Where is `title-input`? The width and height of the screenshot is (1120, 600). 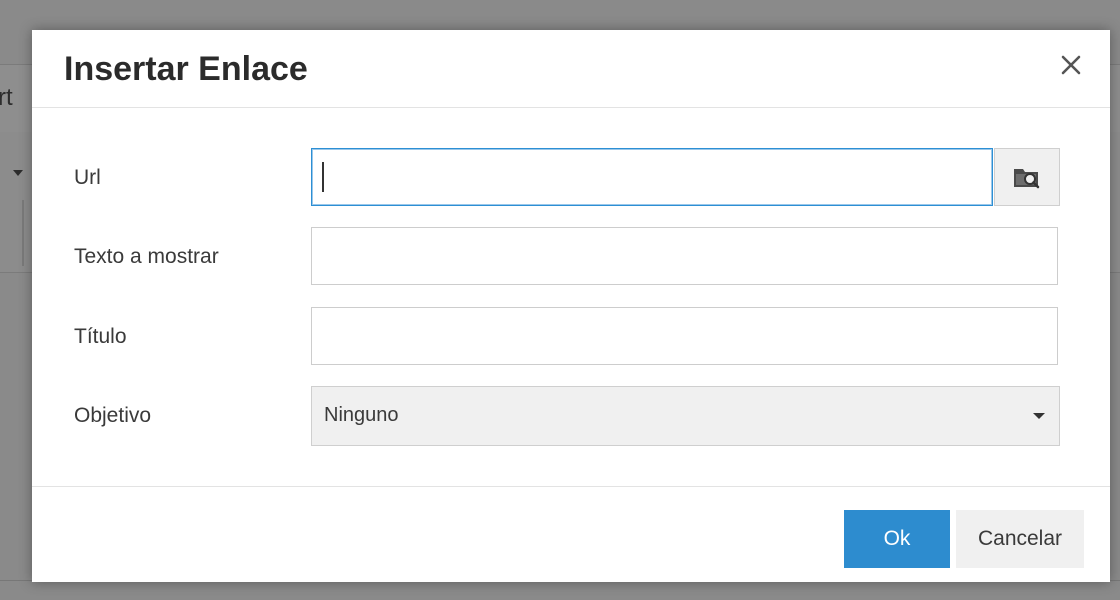 title-input is located at coordinates (684, 336).